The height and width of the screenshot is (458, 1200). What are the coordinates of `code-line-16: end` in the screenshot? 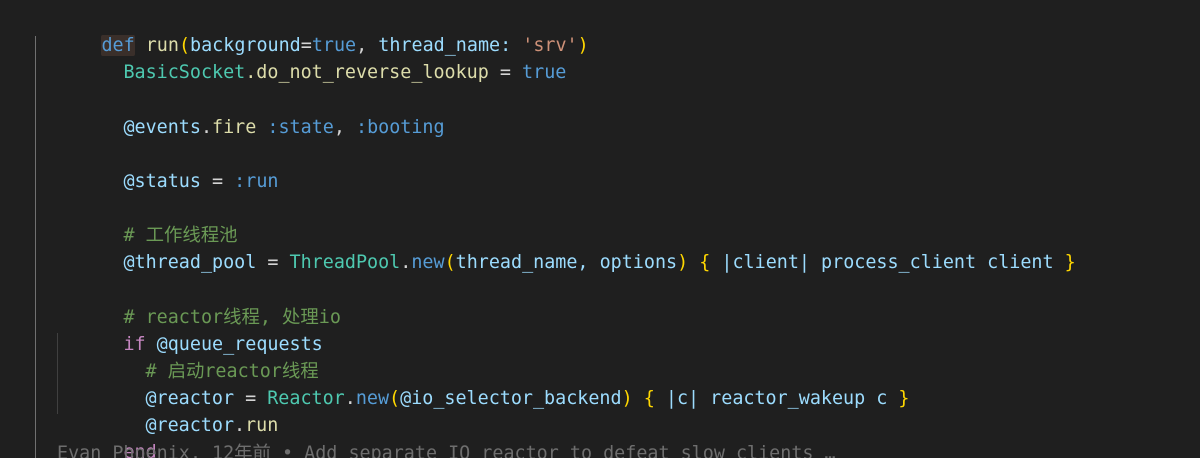 It's located at (600, 435).